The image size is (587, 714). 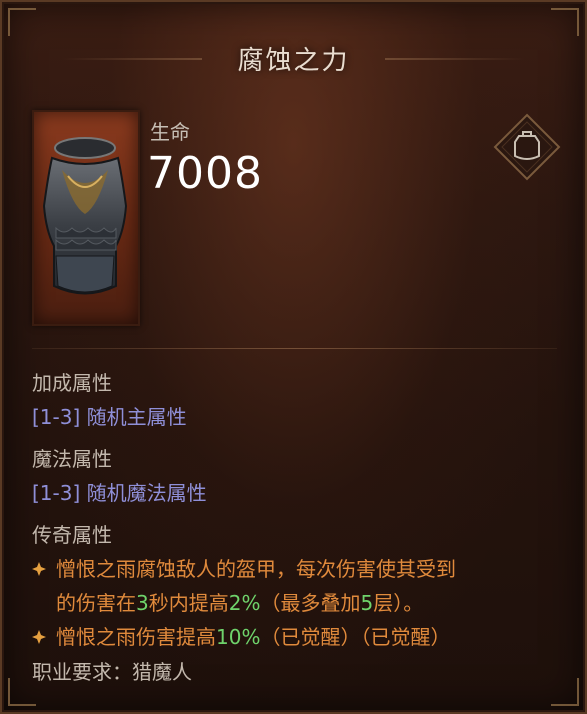 What do you see at coordinates (72, 459) in the screenshot?
I see `magic-attributes-heading: 魔法属性` at bounding box center [72, 459].